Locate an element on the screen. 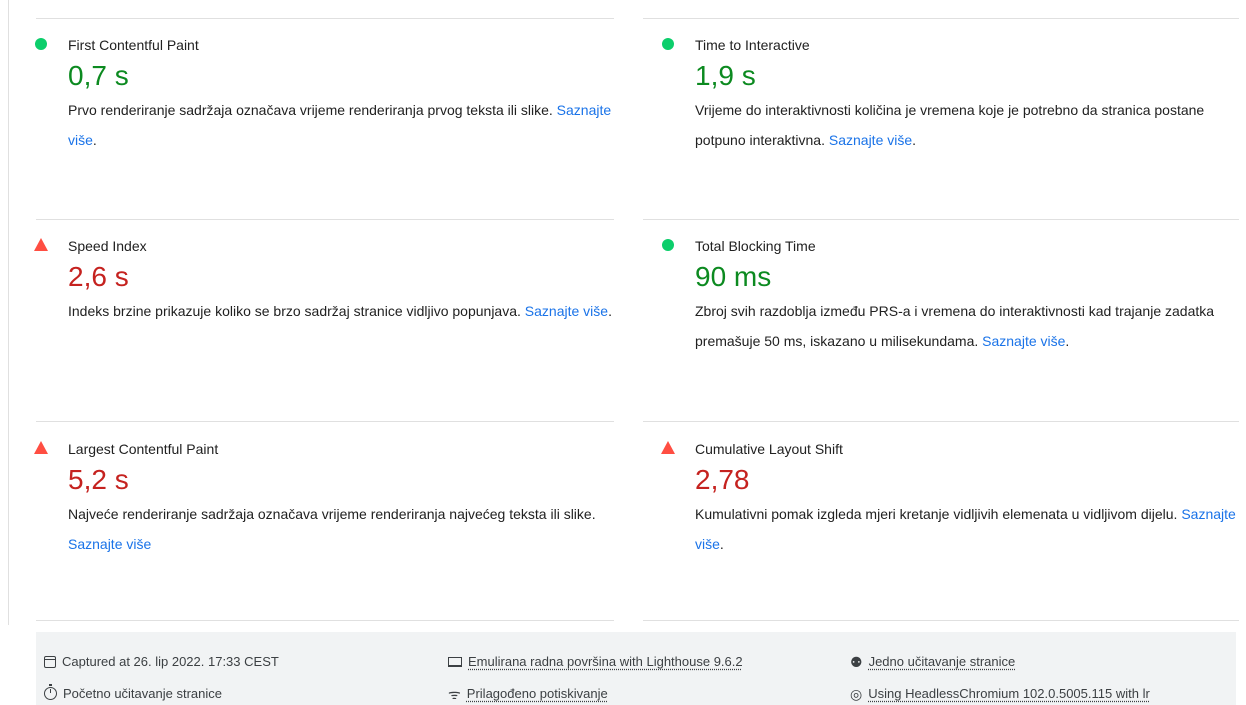  stopwatch-icon is located at coordinates (50, 692).